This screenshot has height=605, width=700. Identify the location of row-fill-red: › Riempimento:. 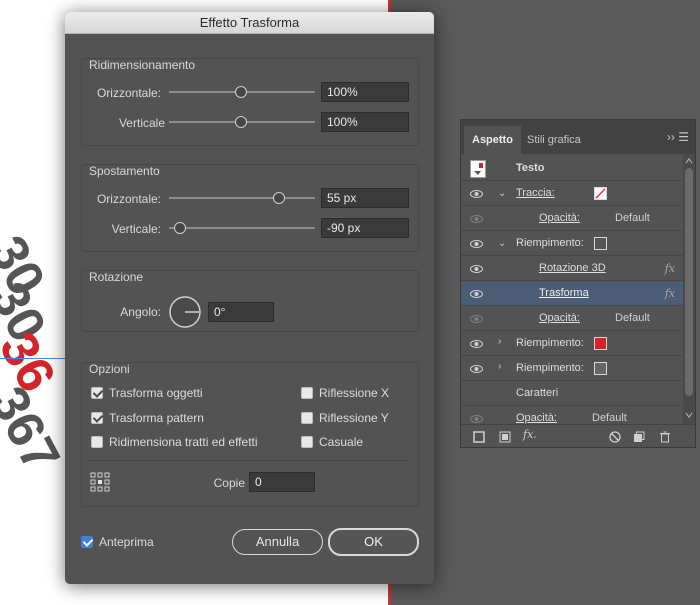
(572, 344).